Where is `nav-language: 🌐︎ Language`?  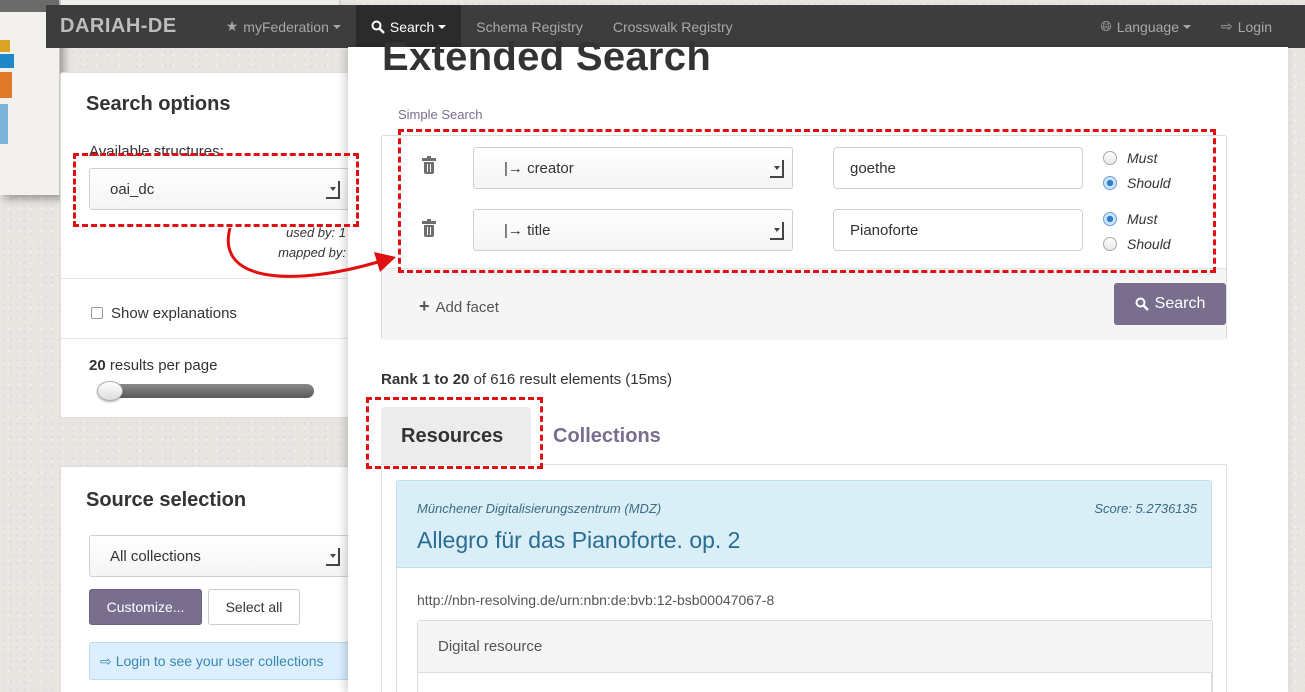
nav-language: 🌐︎ Language is located at coordinates (1146, 26).